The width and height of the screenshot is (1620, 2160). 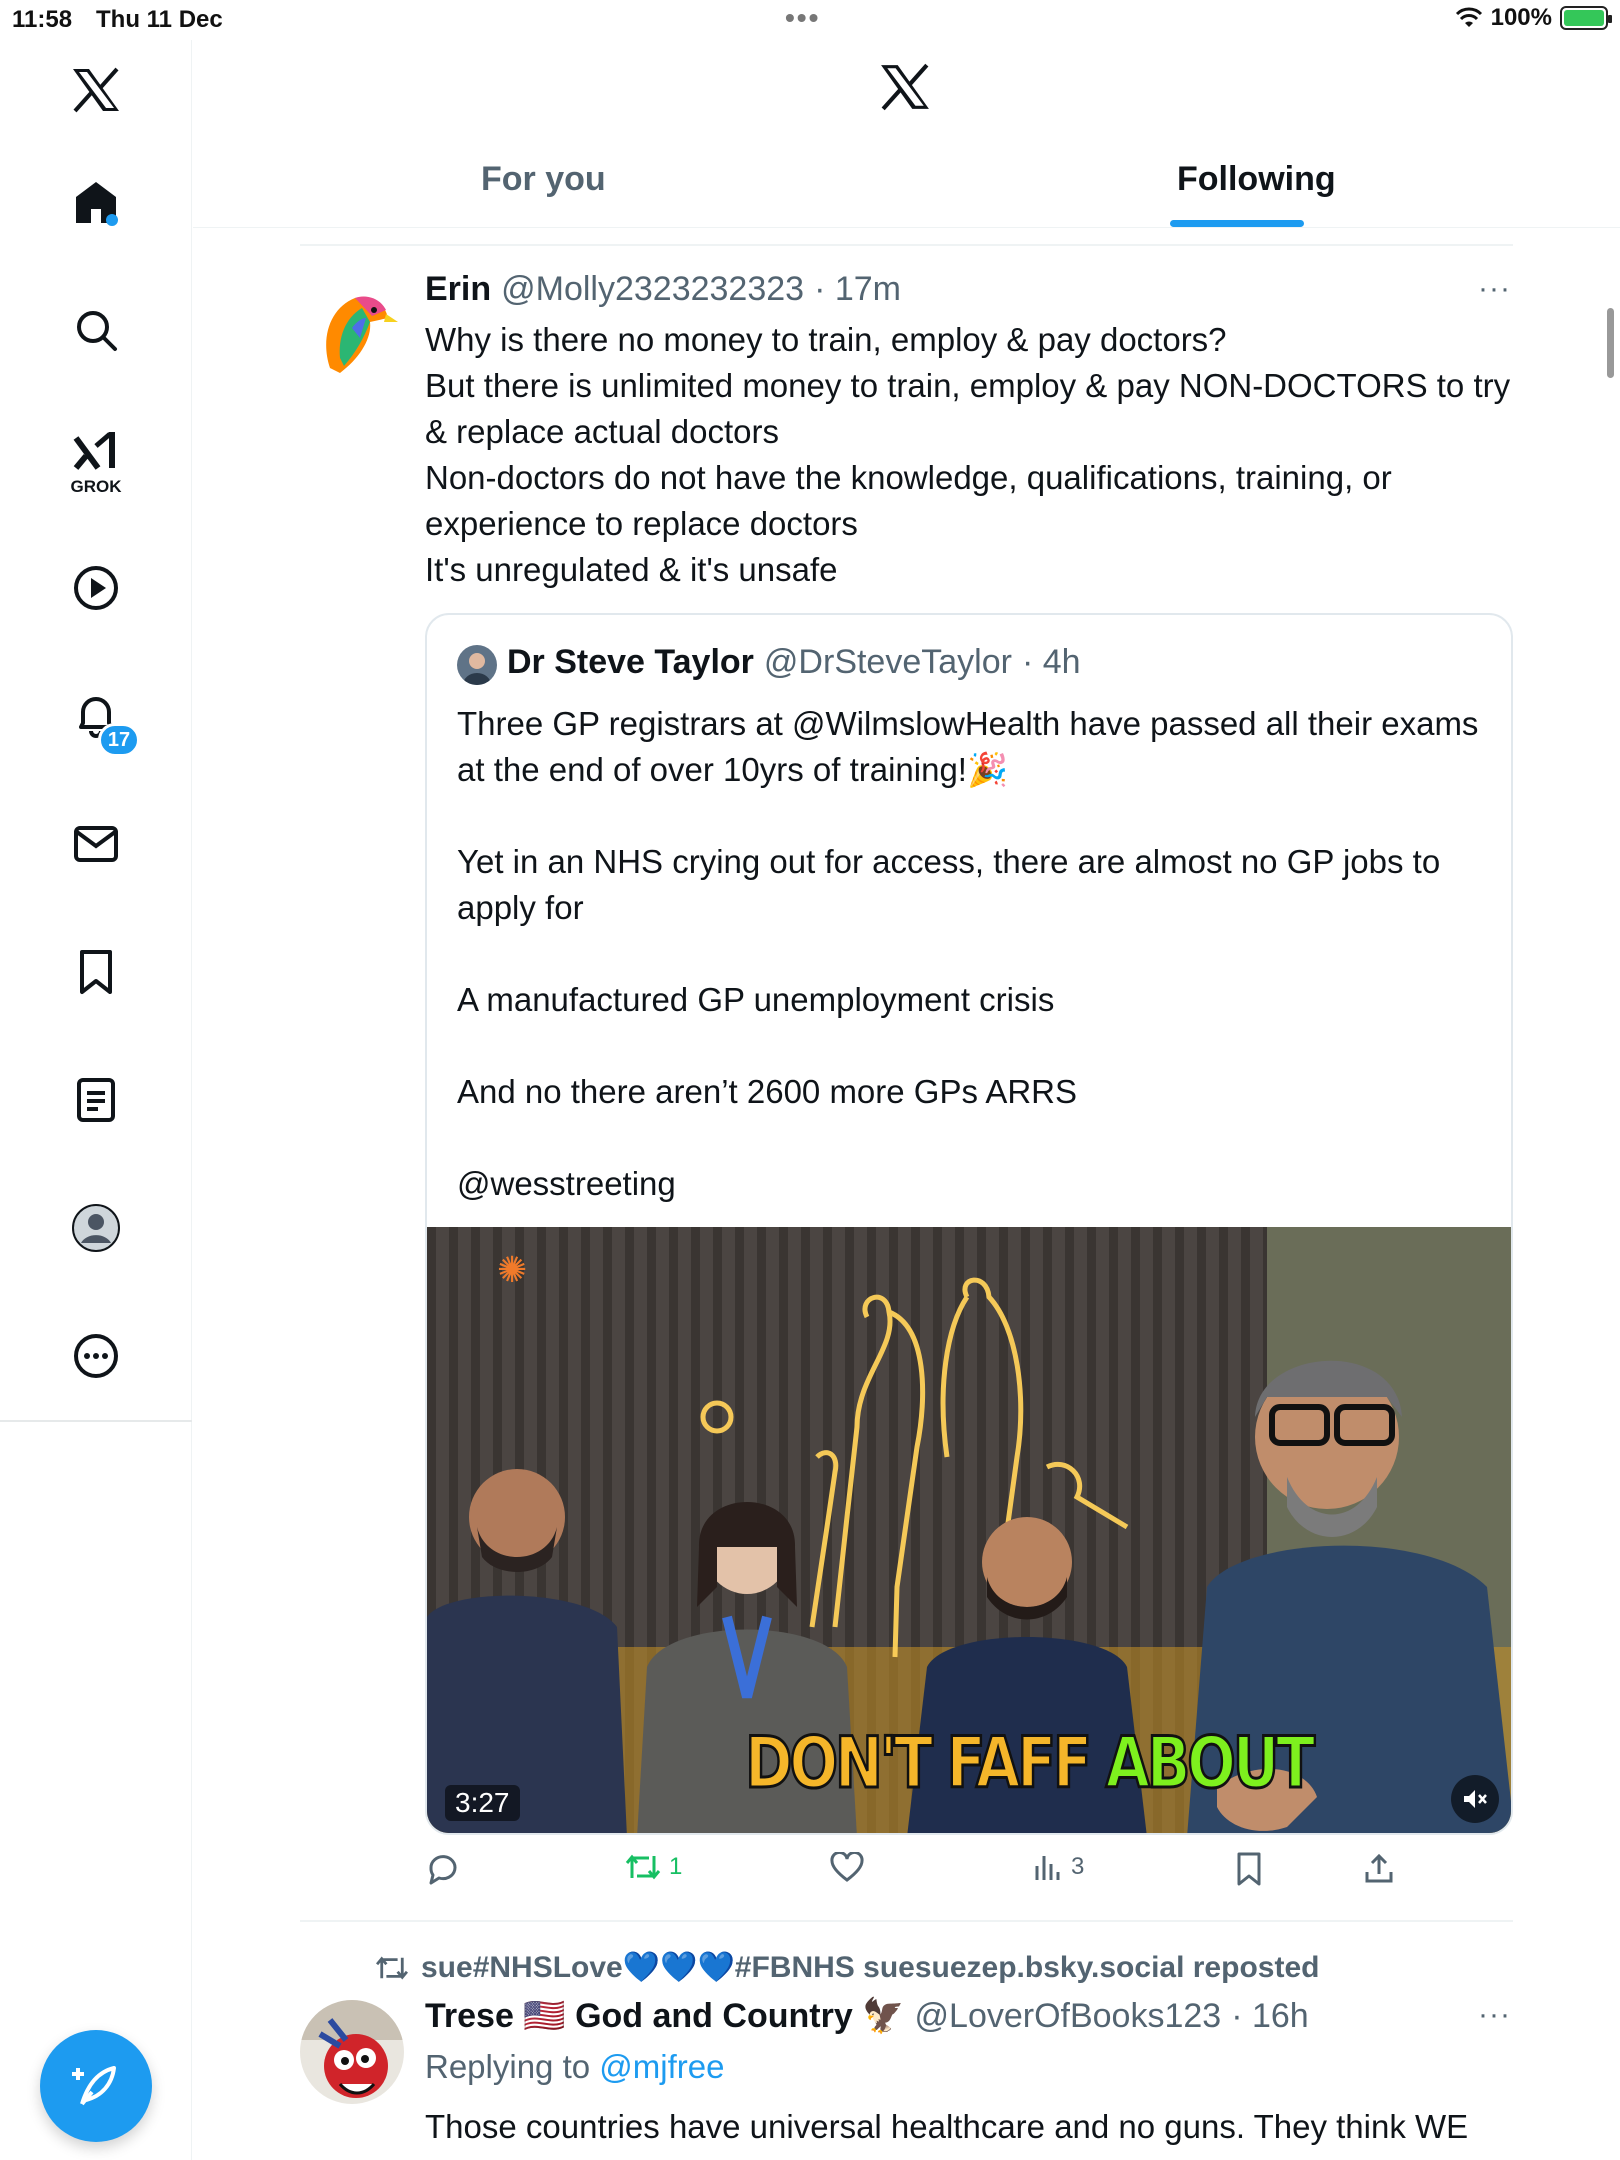 I want to click on views-button: 3, so click(x=1058, y=1867).